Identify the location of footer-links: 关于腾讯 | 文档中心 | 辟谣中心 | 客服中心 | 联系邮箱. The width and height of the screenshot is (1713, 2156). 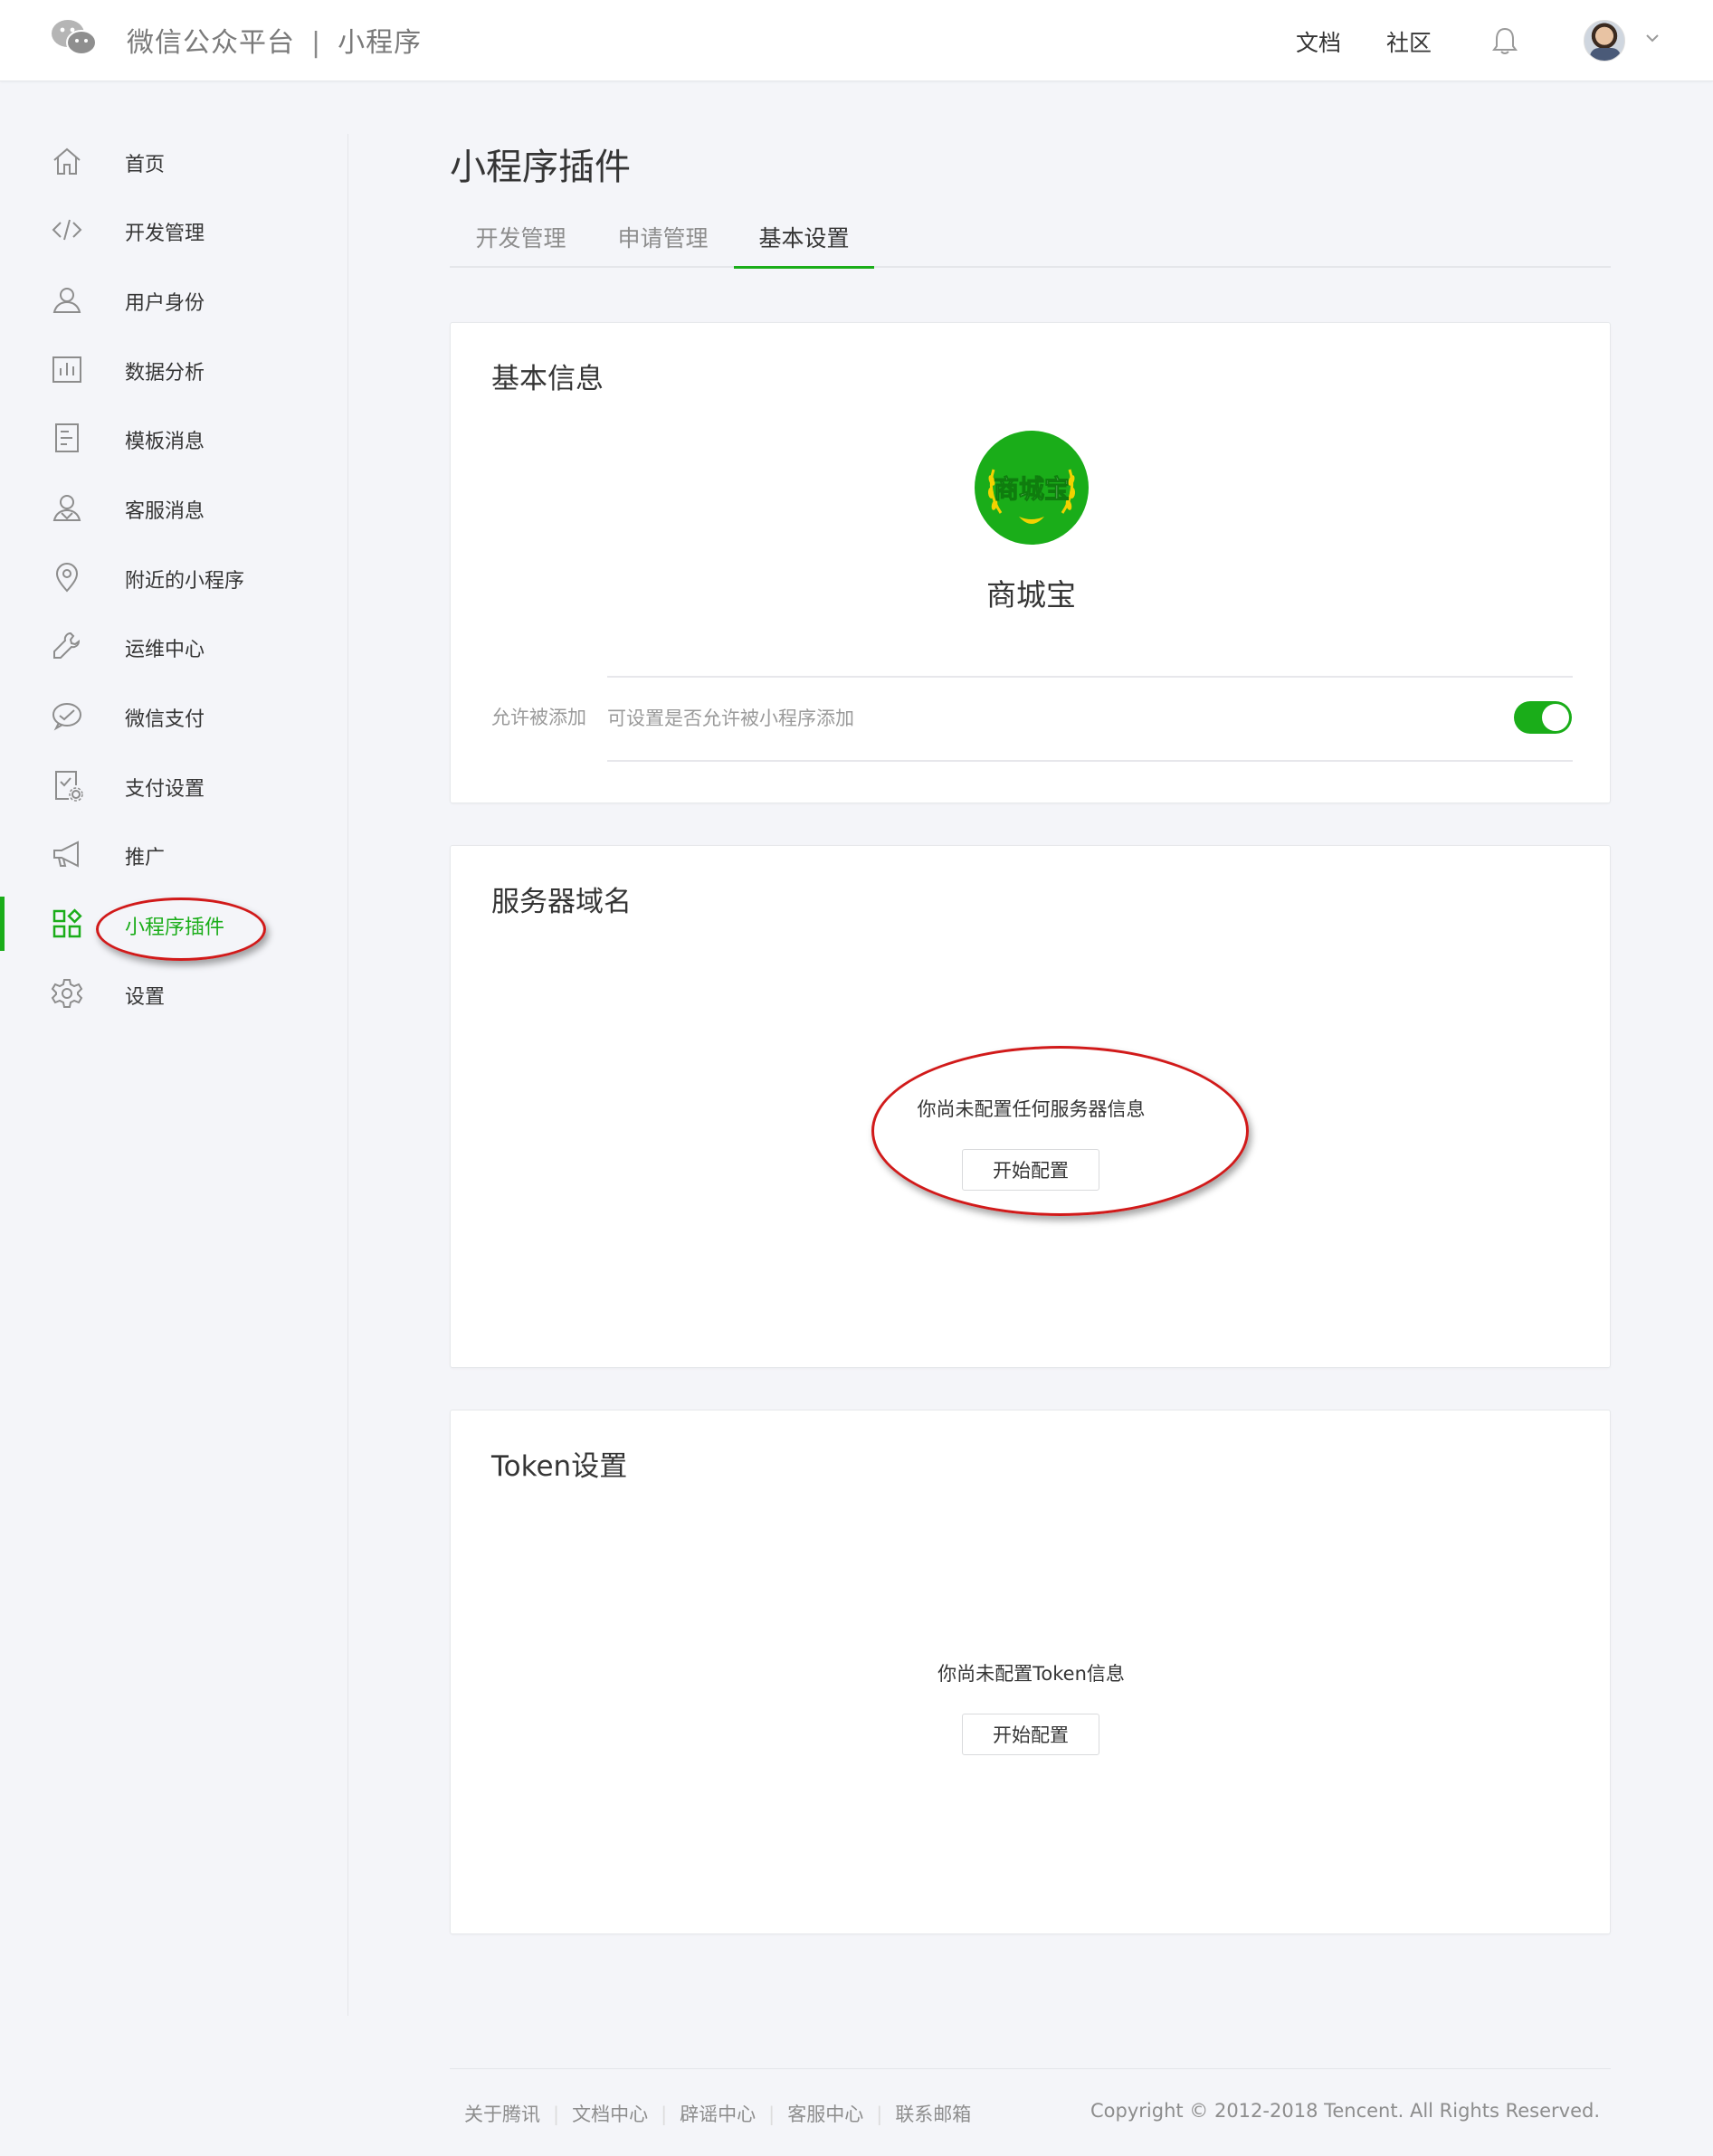
(718, 2114).